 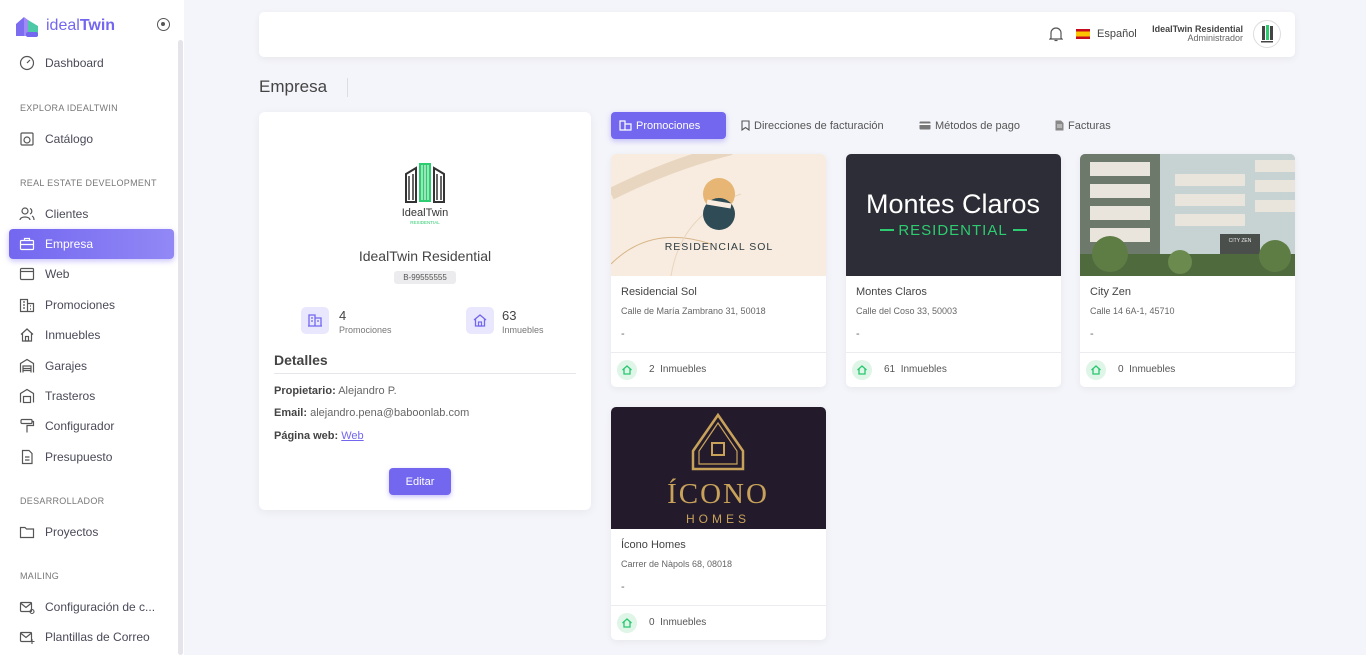 I want to click on promotion-image: RESIDENCIAL SOL, so click(x=718, y=215).